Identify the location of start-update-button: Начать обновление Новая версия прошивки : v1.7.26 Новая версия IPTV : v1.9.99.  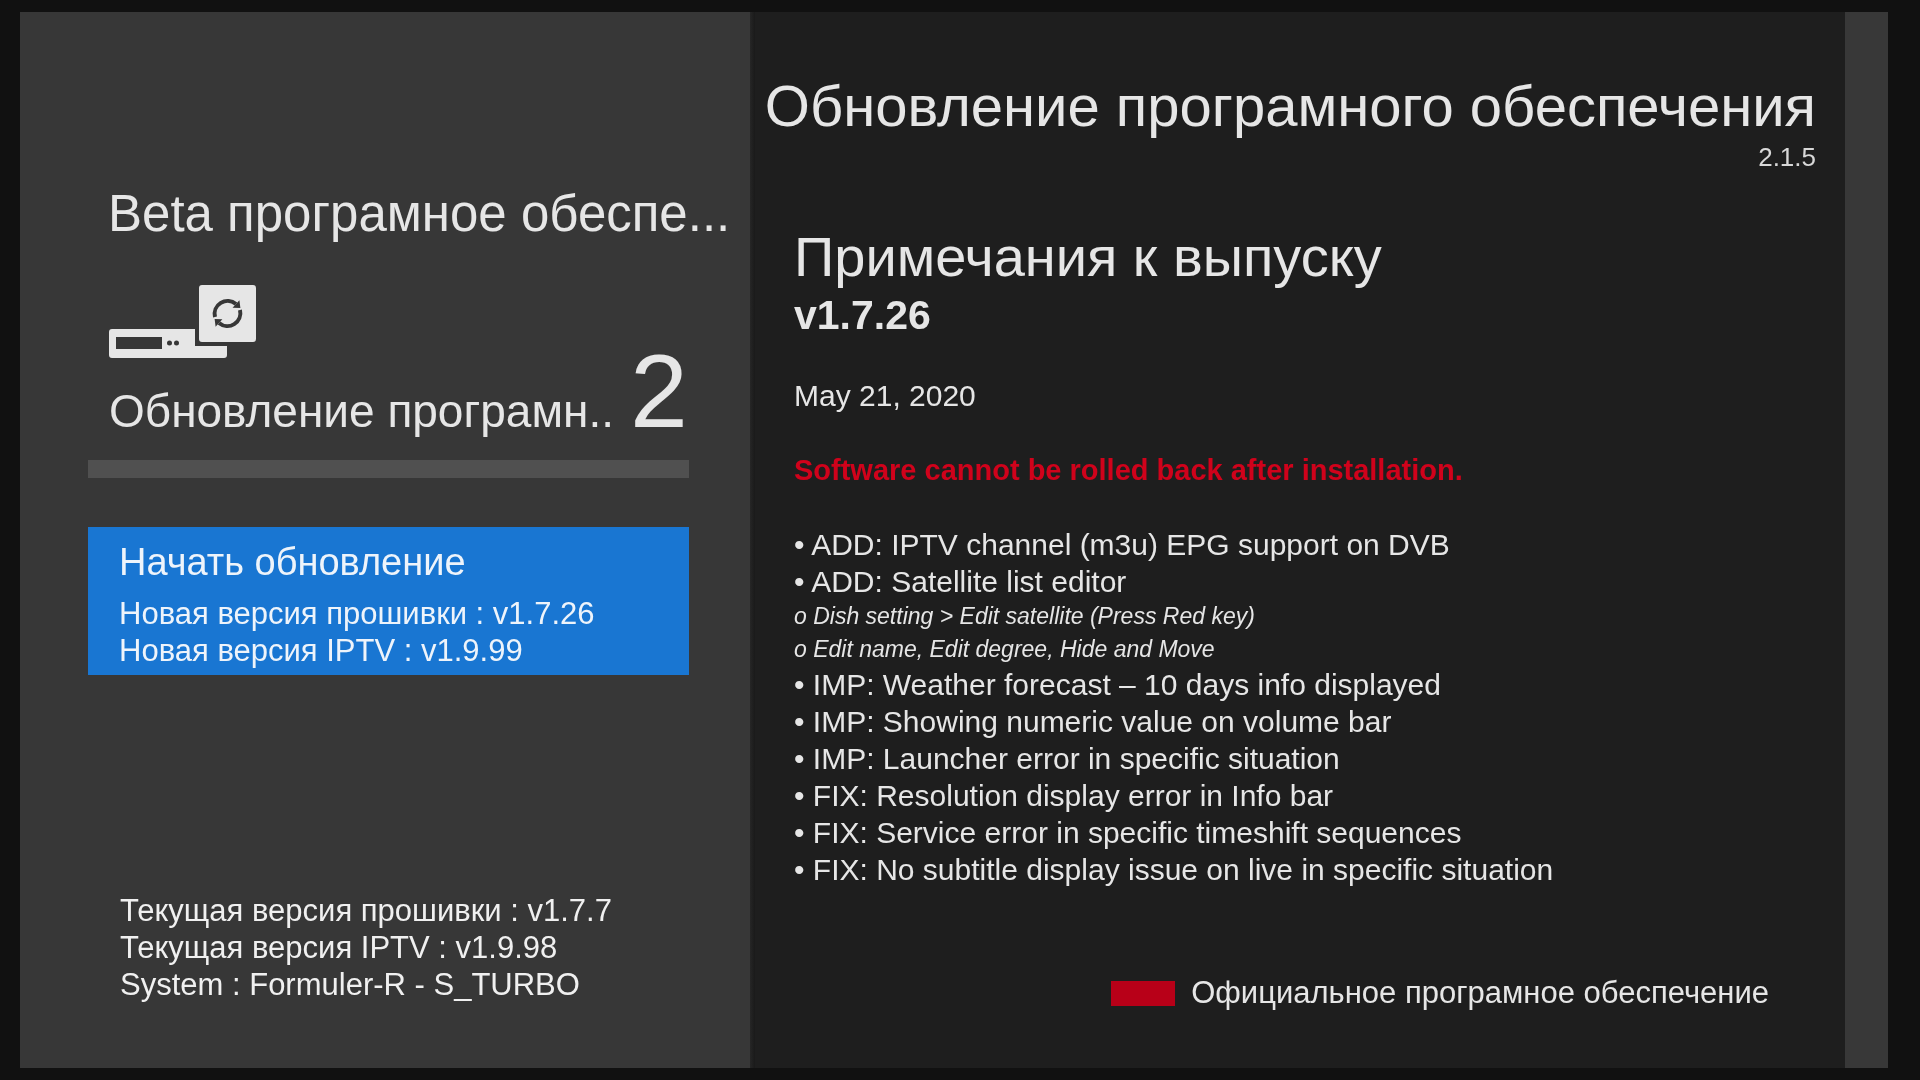
(388, 601).